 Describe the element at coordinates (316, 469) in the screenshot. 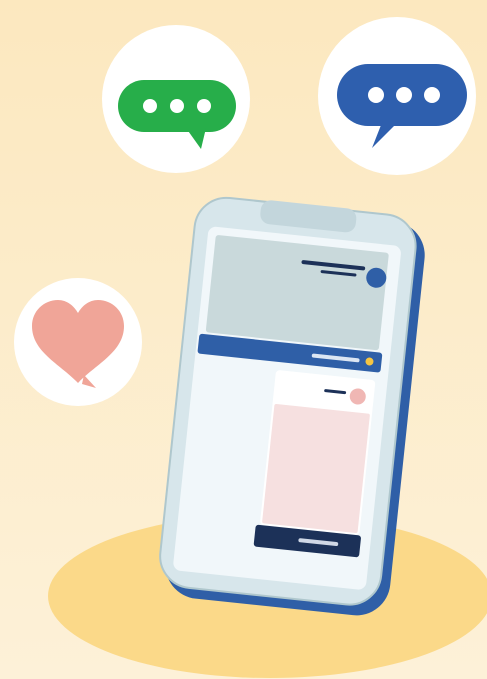

I see `pink-card-body` at that location.